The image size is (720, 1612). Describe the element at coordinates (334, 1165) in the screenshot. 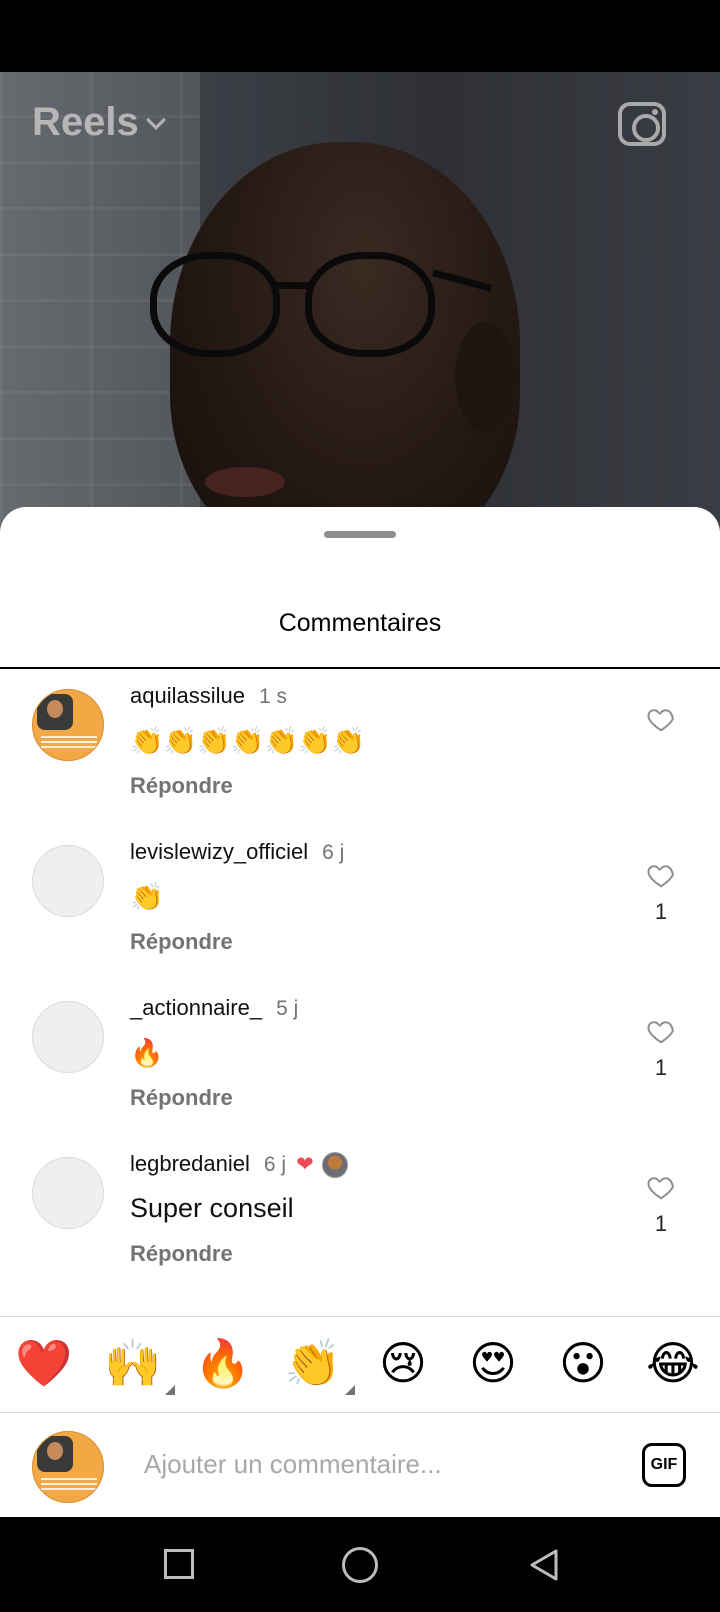

I see `creator-avatar` at that location.